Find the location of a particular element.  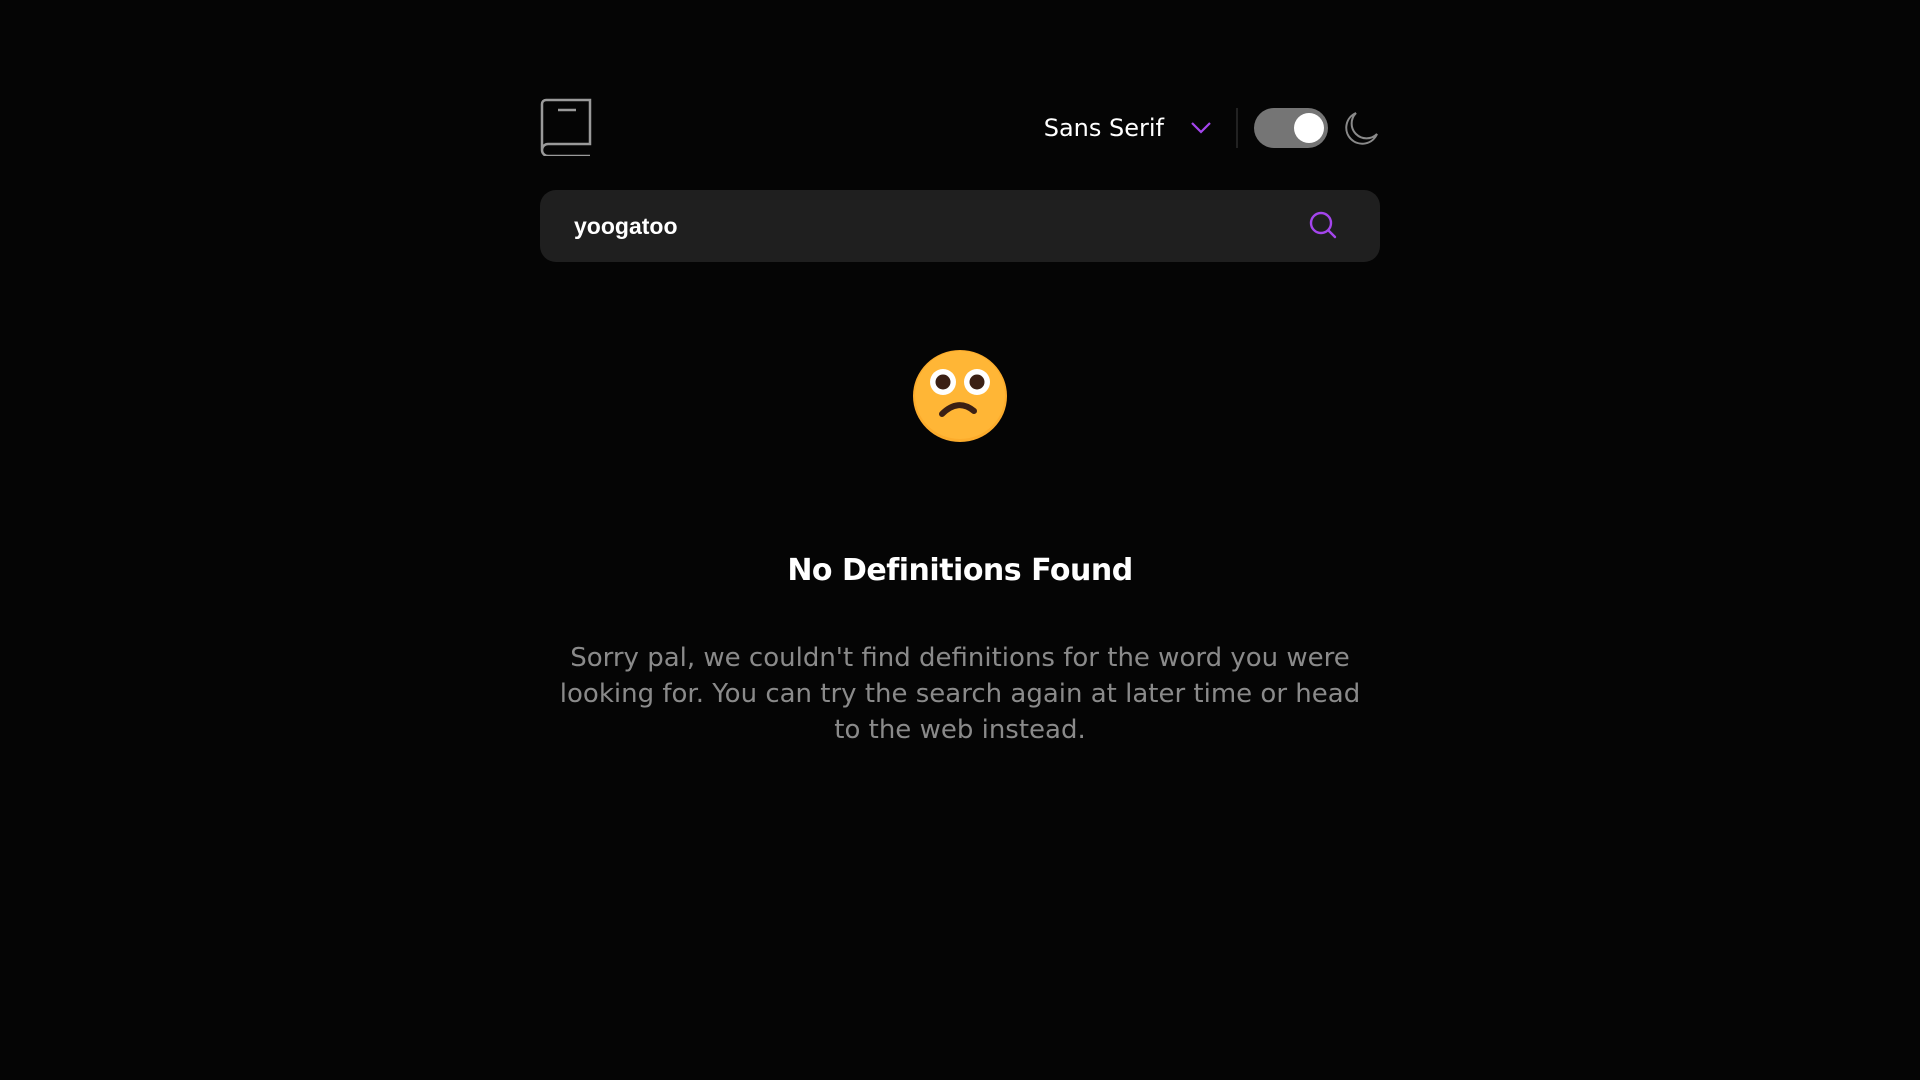

empty-state-title: No Definitions Found is located at coordinates (960, 570).